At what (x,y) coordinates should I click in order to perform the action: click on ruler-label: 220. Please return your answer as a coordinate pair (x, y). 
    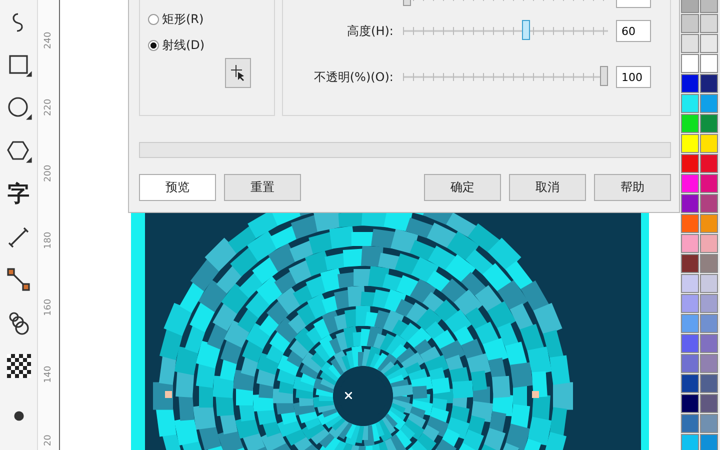
    Looking at the image, I should click on (48, 107).